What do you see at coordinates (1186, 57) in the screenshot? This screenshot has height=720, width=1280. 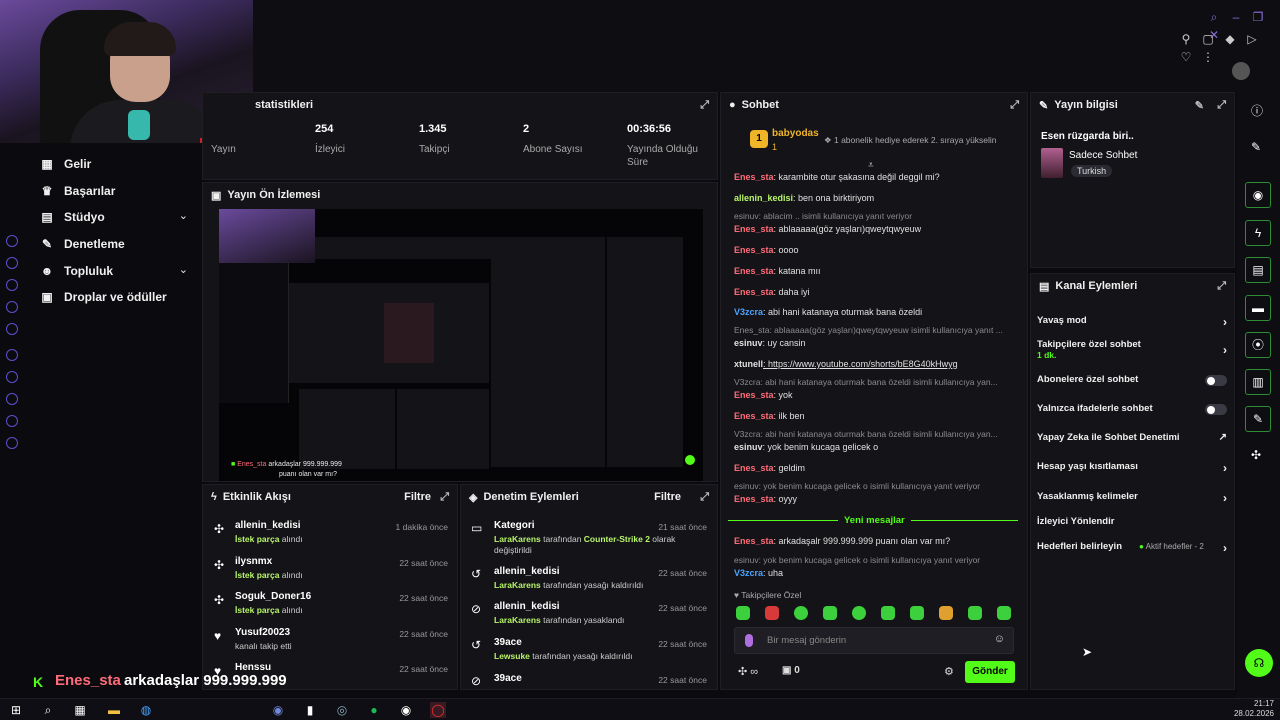 I see `heart-icon: ♡` at bounding box center [1186, 57].